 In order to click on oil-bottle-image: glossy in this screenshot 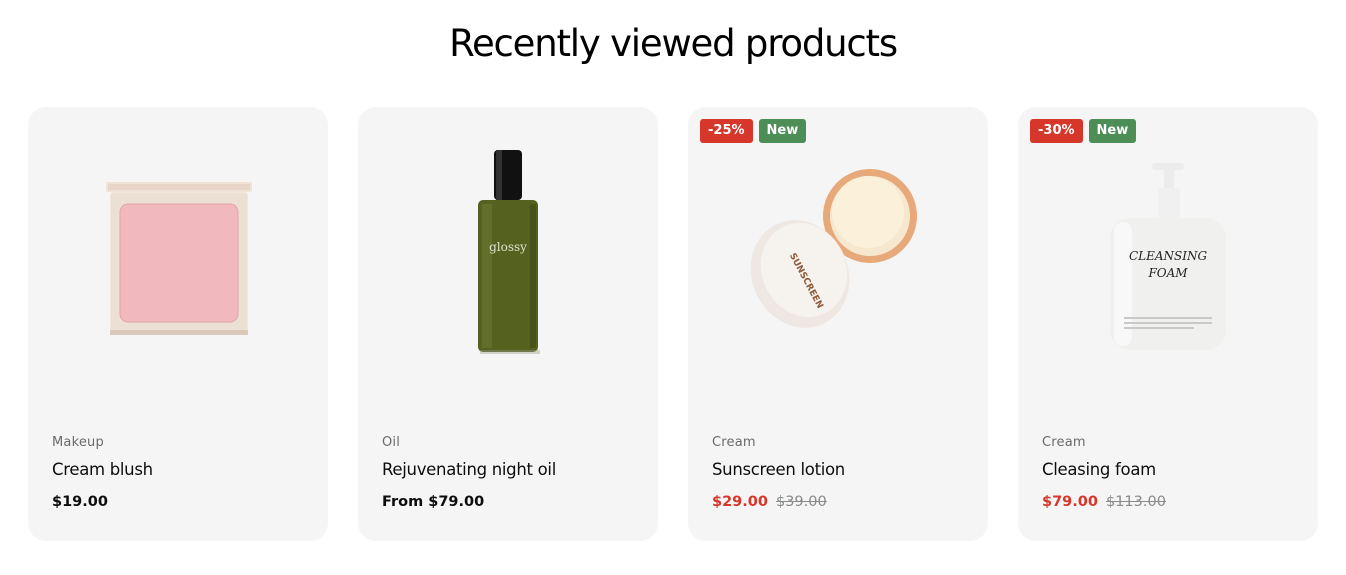, I will do `click(508, 252)`.